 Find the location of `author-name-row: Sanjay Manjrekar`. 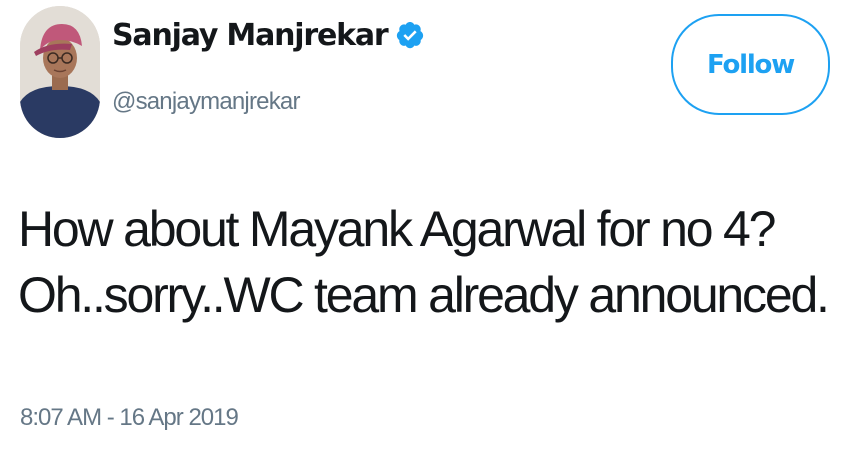

author-name-row: Sanjay Manjrekar is located at coordinates (268, 35).